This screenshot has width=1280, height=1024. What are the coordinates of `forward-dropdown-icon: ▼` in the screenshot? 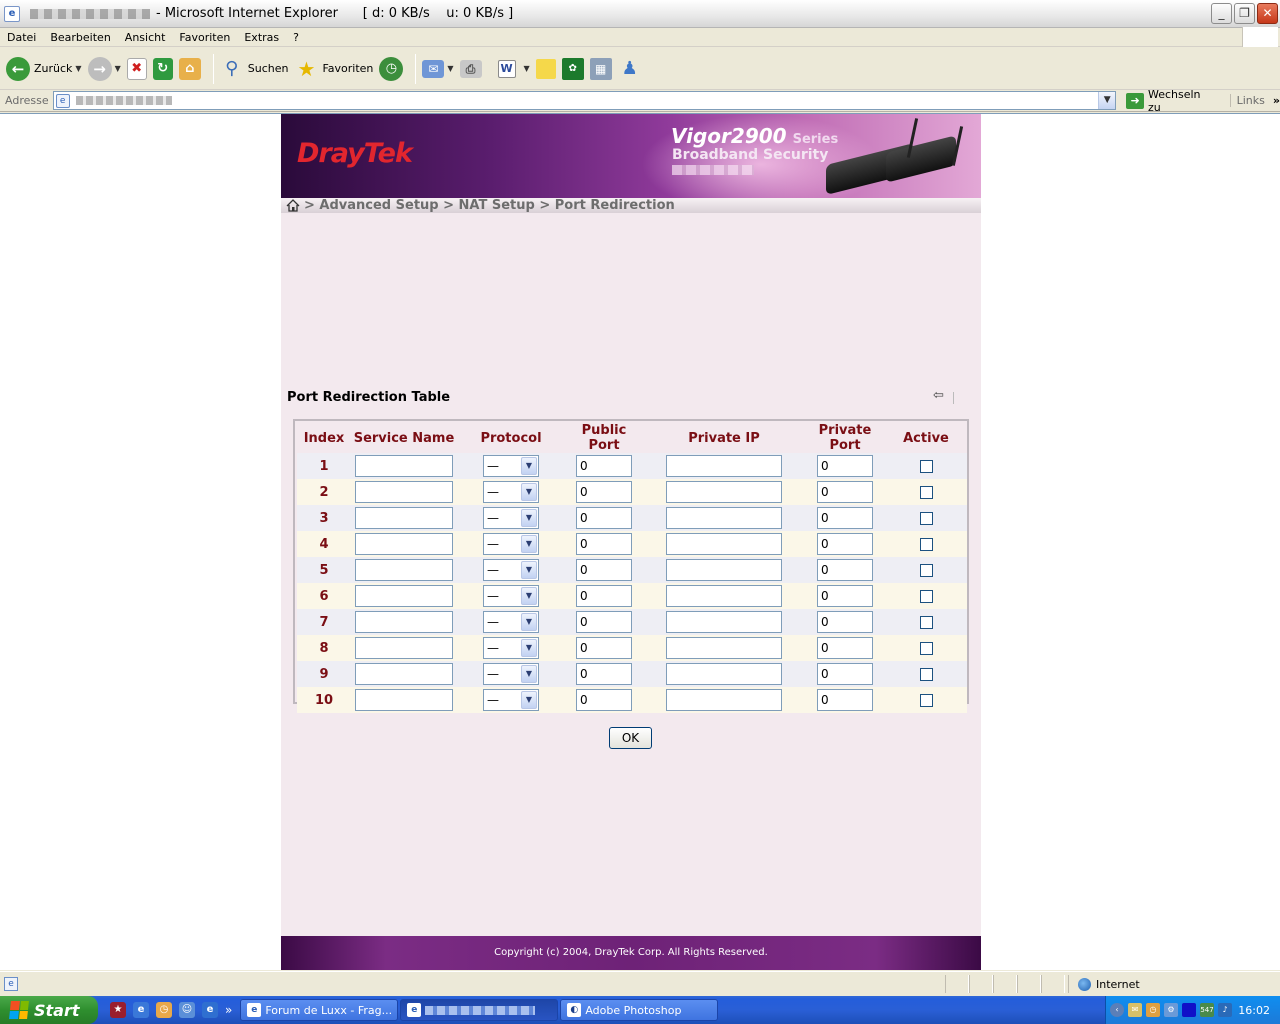 It's located at (118, 68).